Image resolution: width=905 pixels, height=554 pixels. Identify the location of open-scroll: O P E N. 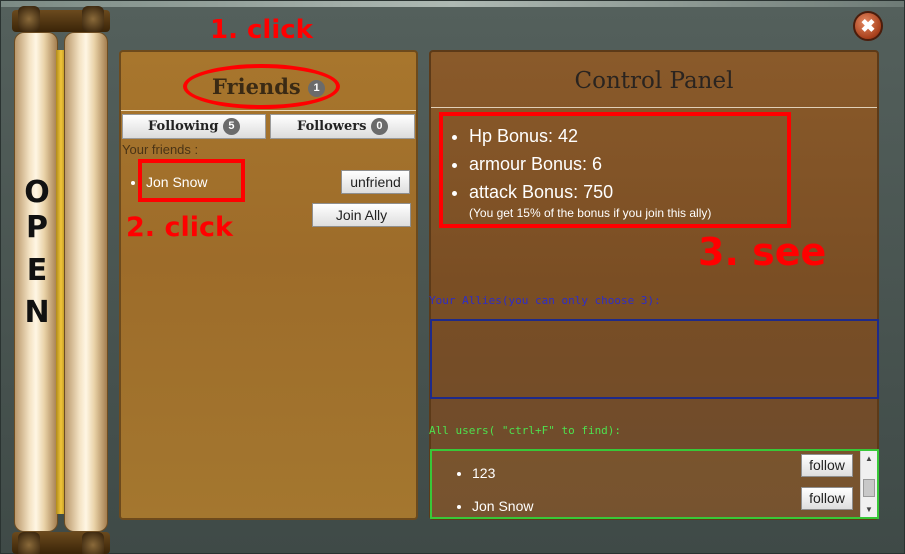
(61, 280).